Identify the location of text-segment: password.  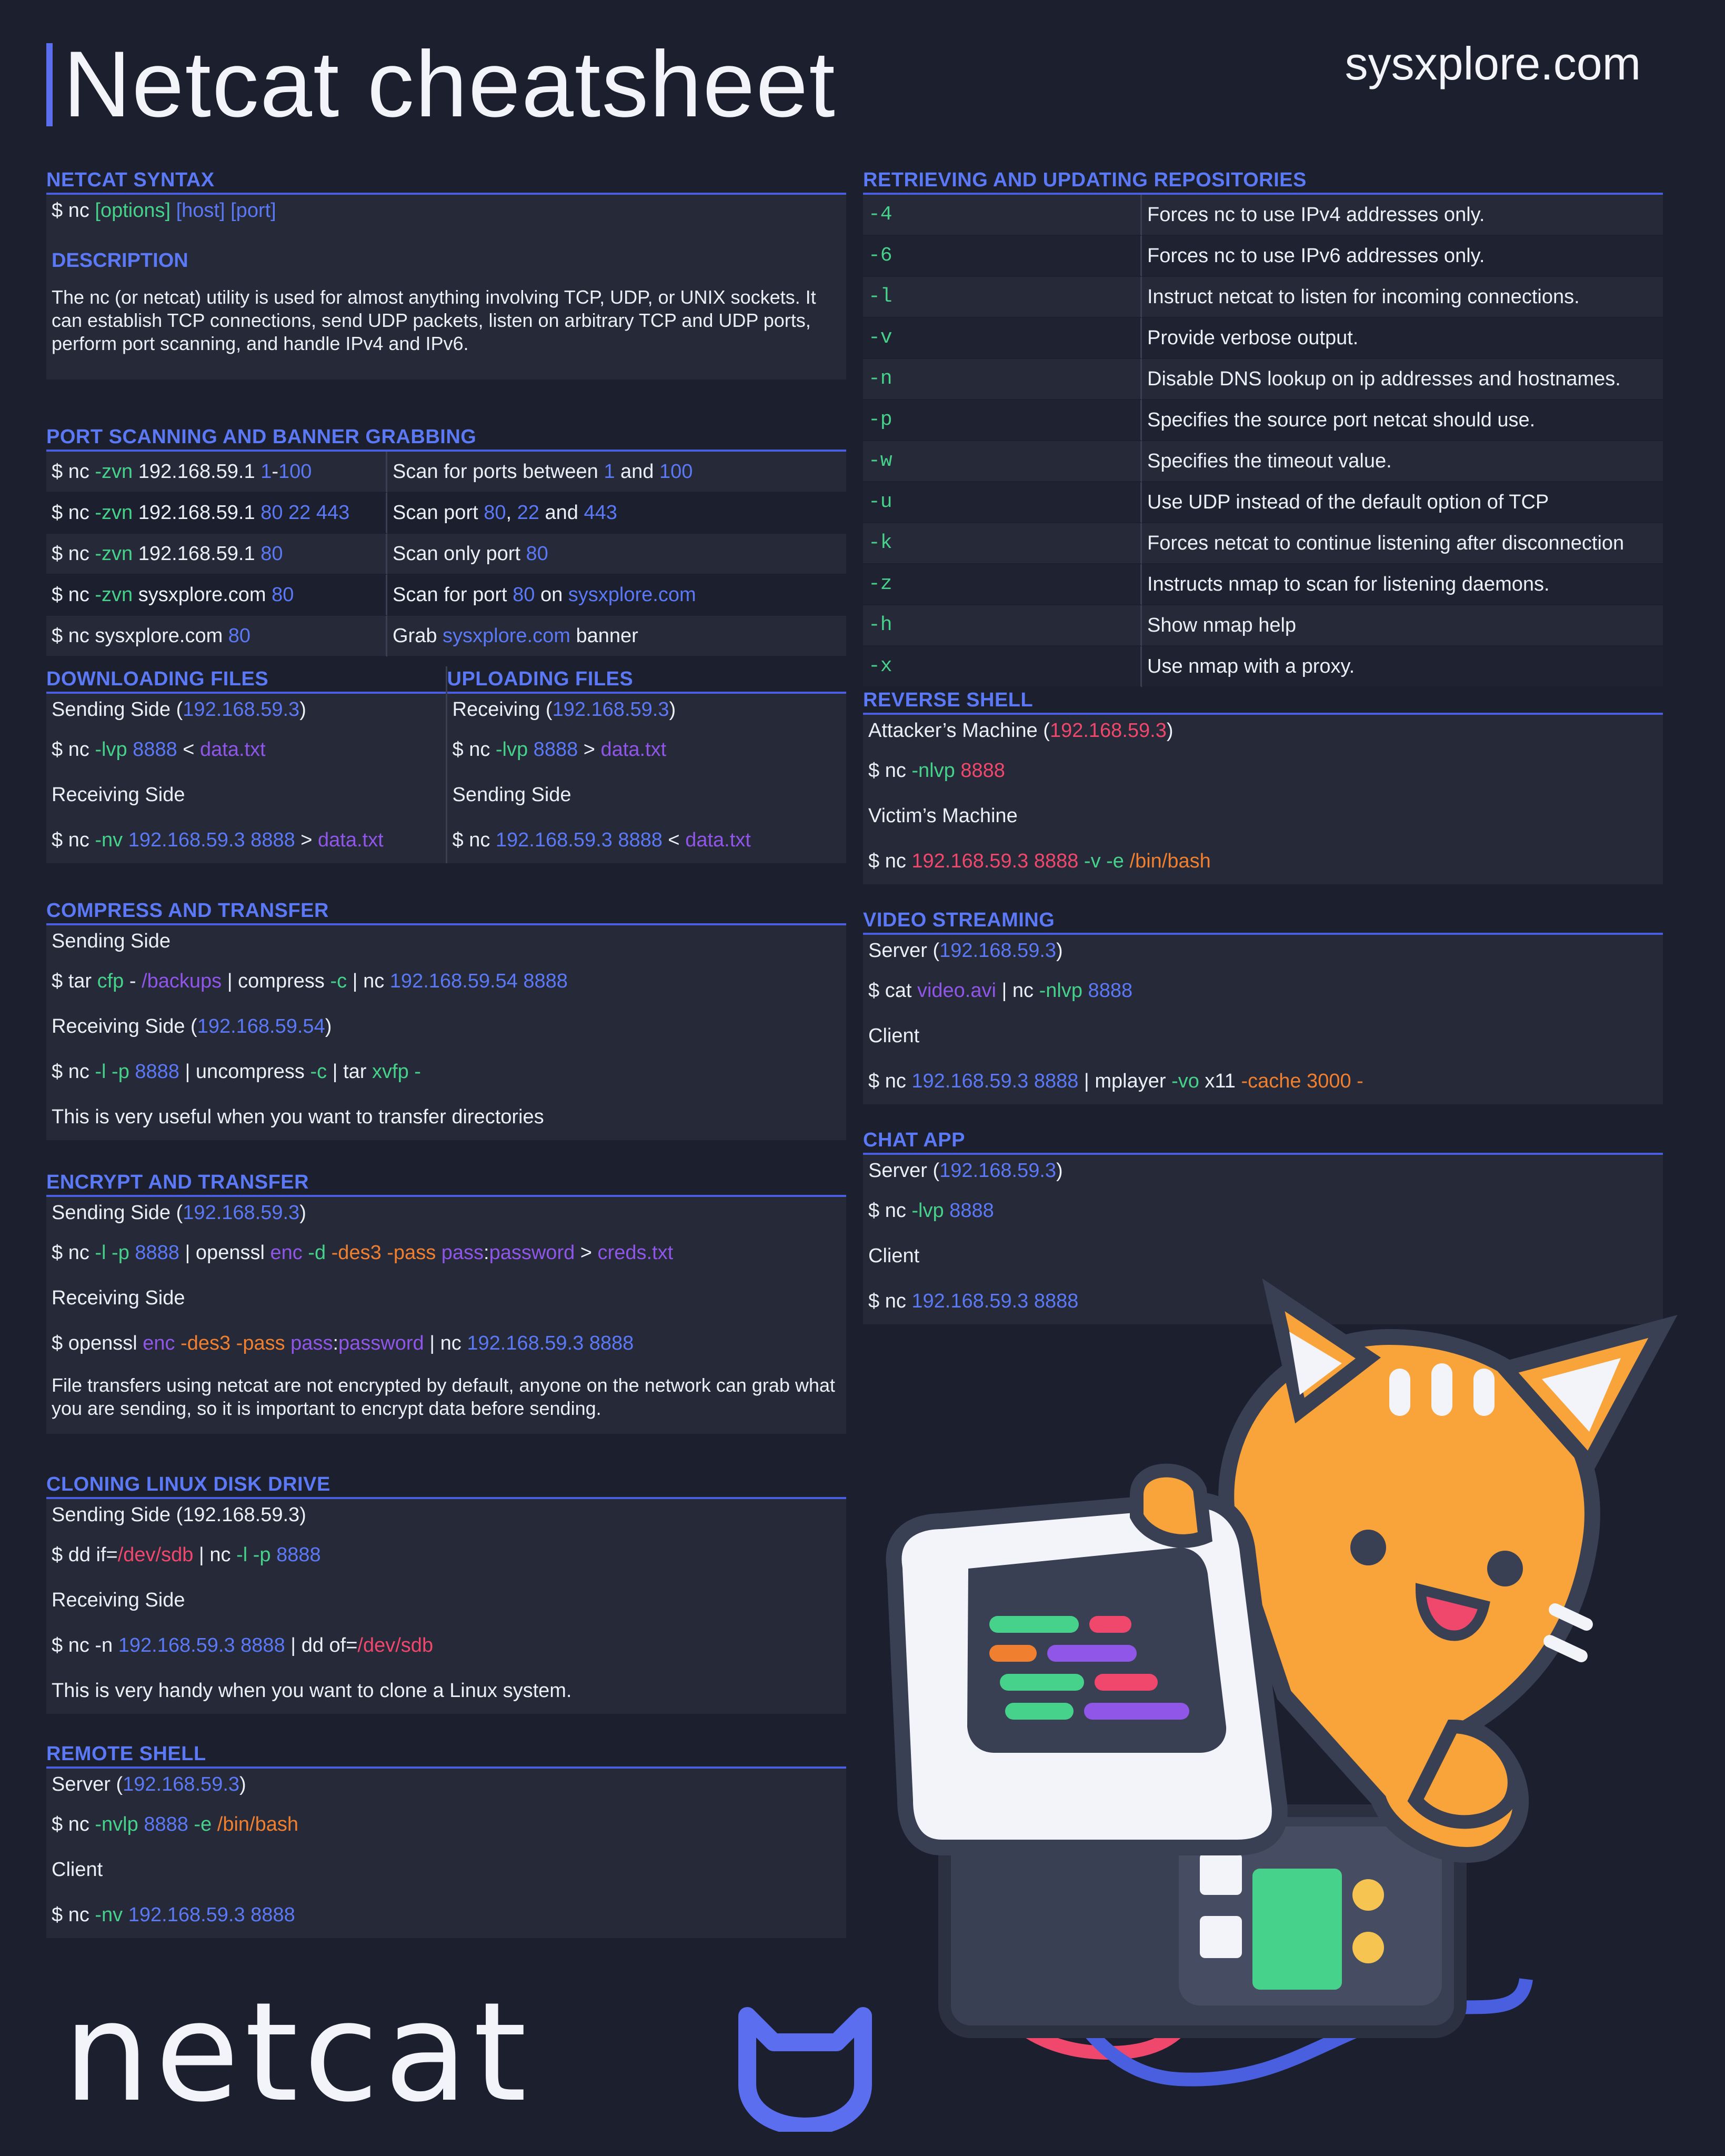
(381, 1343).